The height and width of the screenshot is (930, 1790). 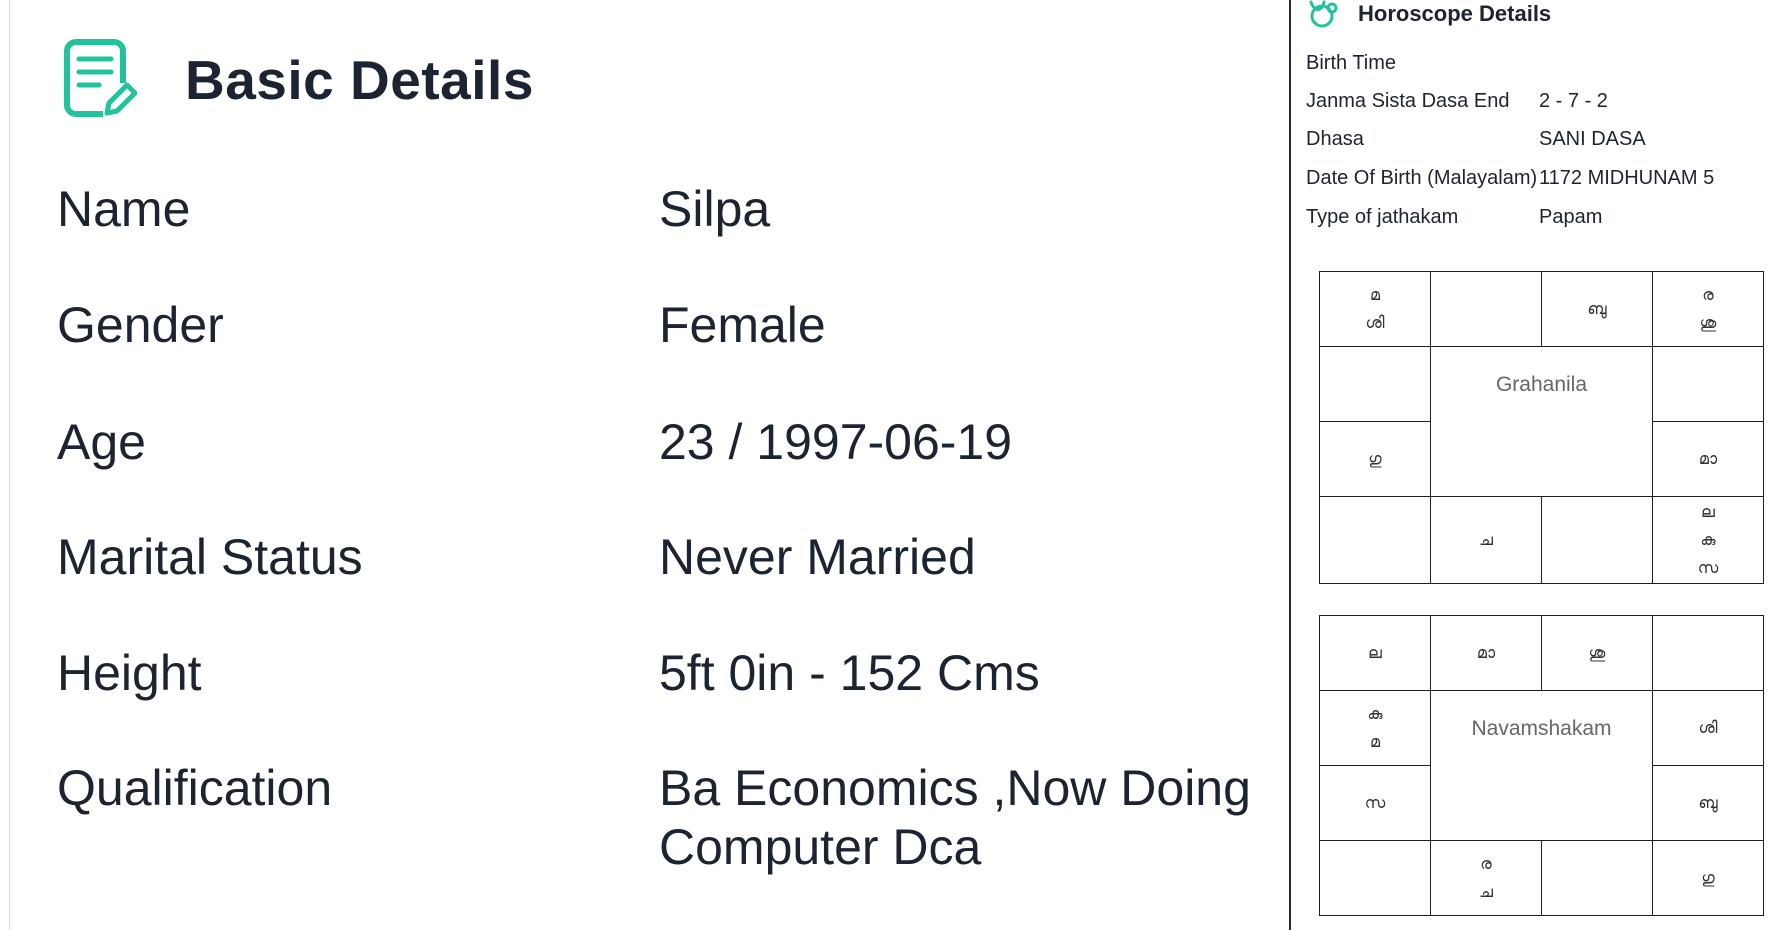 I want to click on horoscope-row: Dhasa SANI DASA, so click(x=1536, y=142).